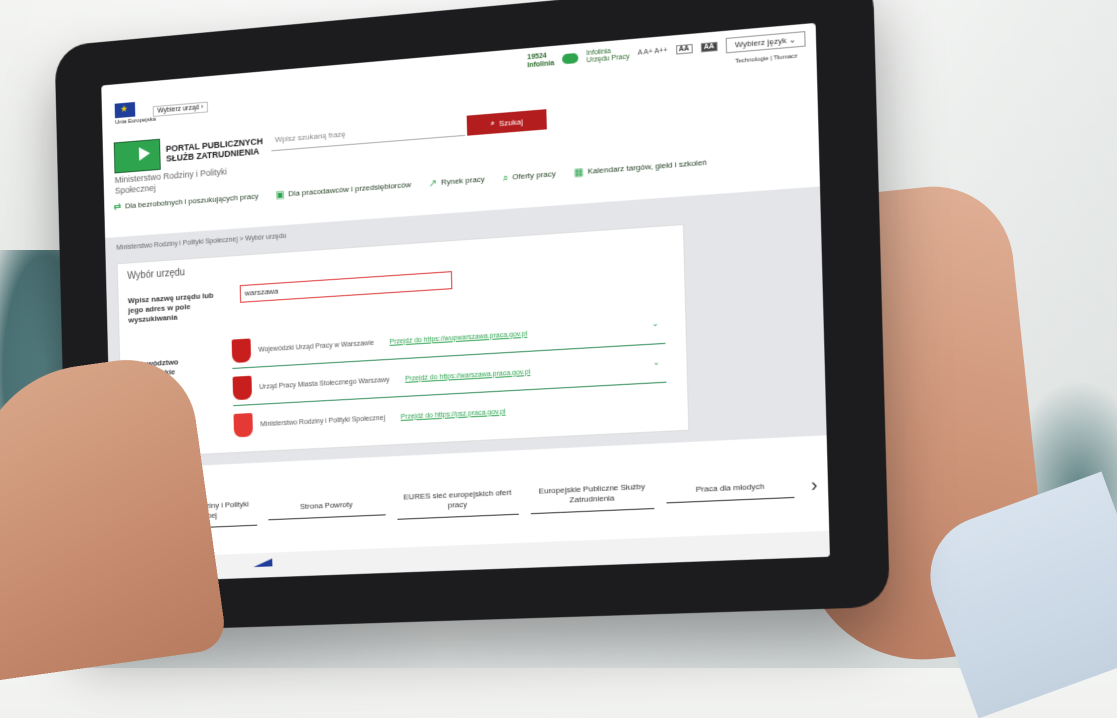  Describe the element at coordinates (578, 173) in the screenshot. I see `calendar-icon: ▦` at that location.